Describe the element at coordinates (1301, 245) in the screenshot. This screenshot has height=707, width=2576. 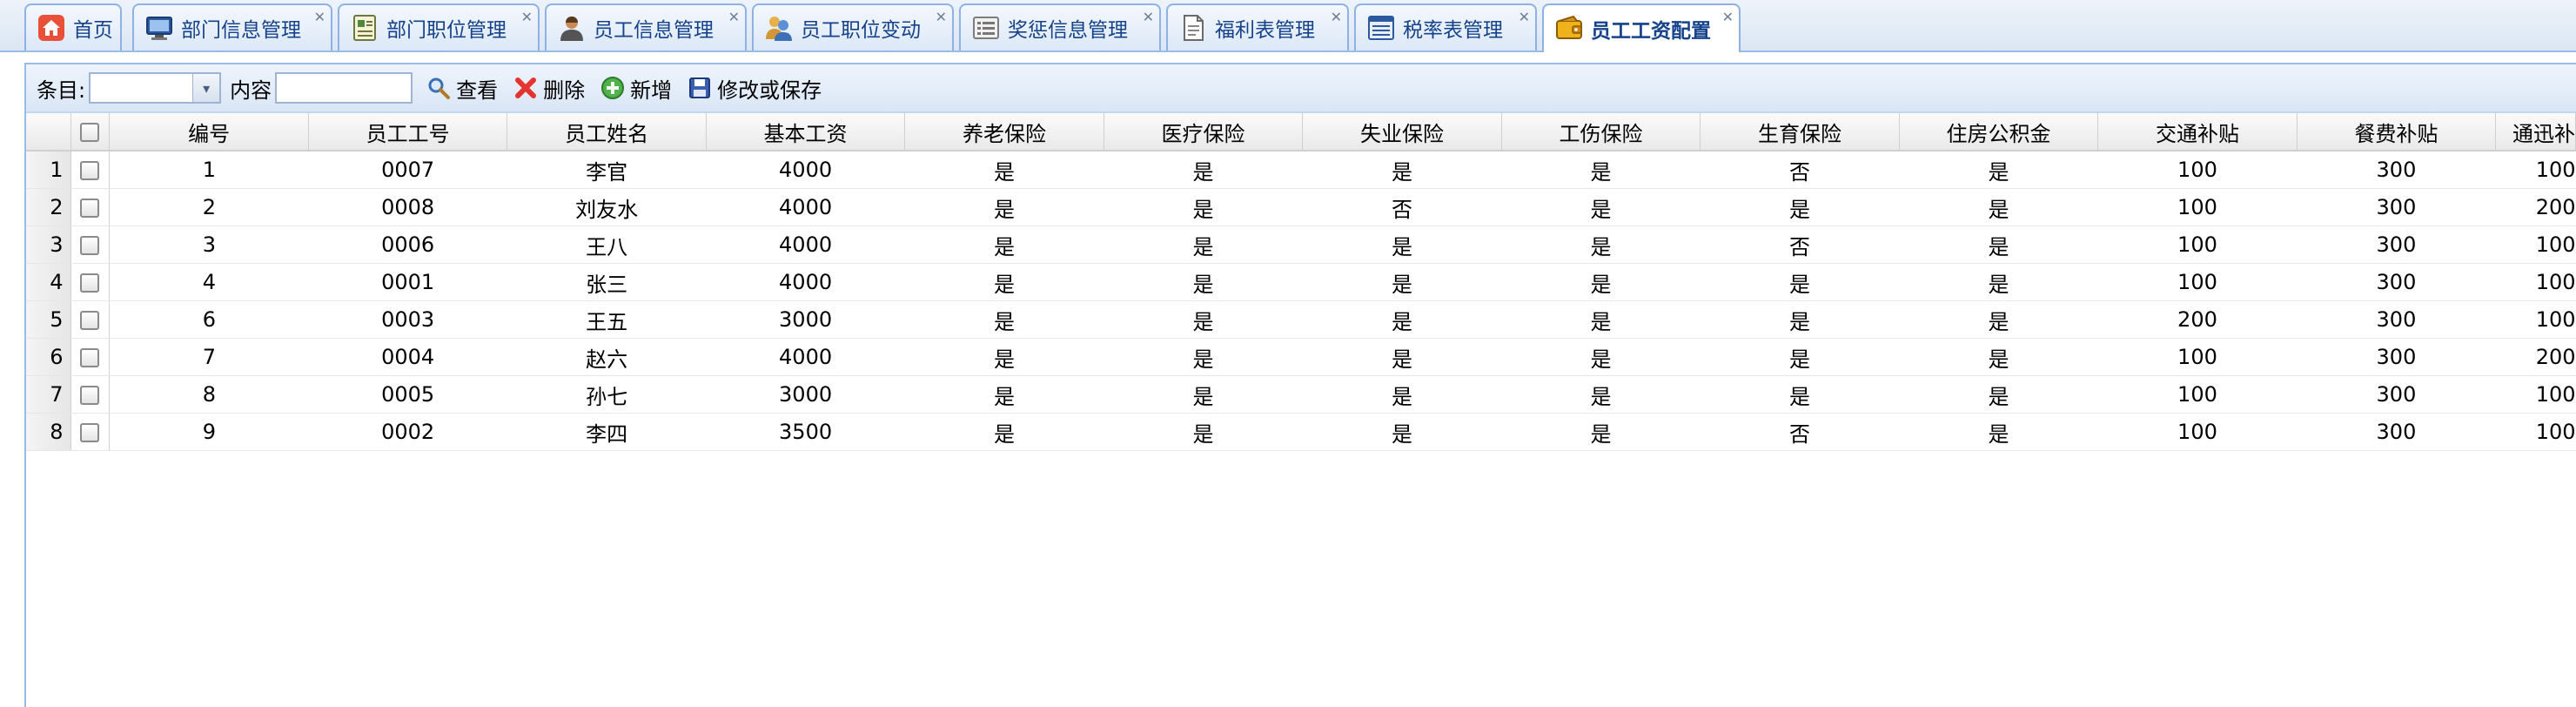
I see `table-row: 3 3 0006 王八 4000 是是是是否是 100 300 100` at that location.